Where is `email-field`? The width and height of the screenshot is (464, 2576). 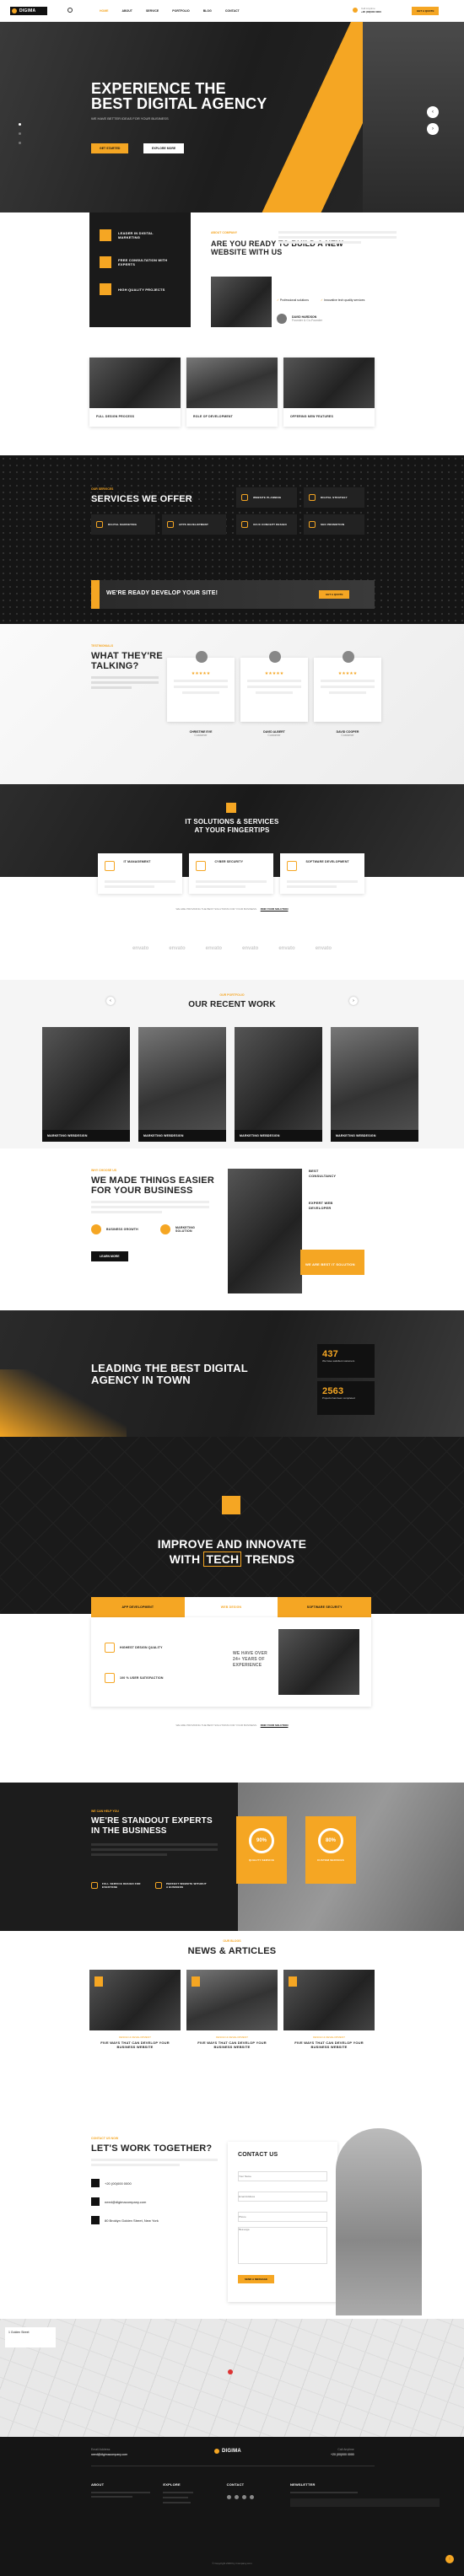 email-field is located at coordinates (282, 2196).